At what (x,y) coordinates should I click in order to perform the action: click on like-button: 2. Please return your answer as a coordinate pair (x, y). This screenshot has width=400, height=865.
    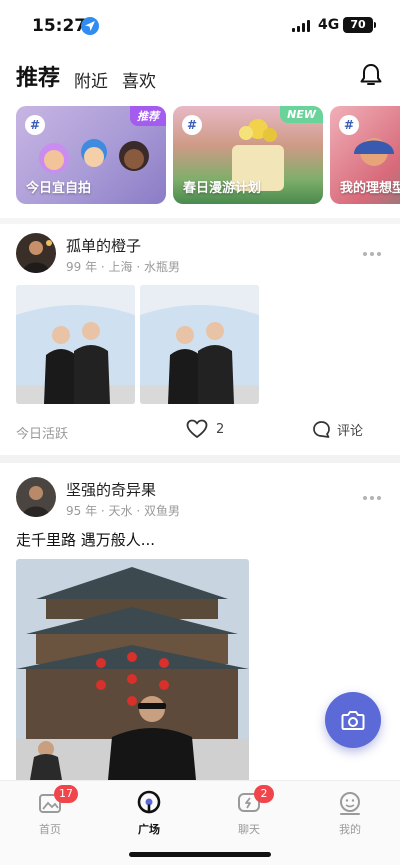
    Looking at the image, I should click on (205, 429).